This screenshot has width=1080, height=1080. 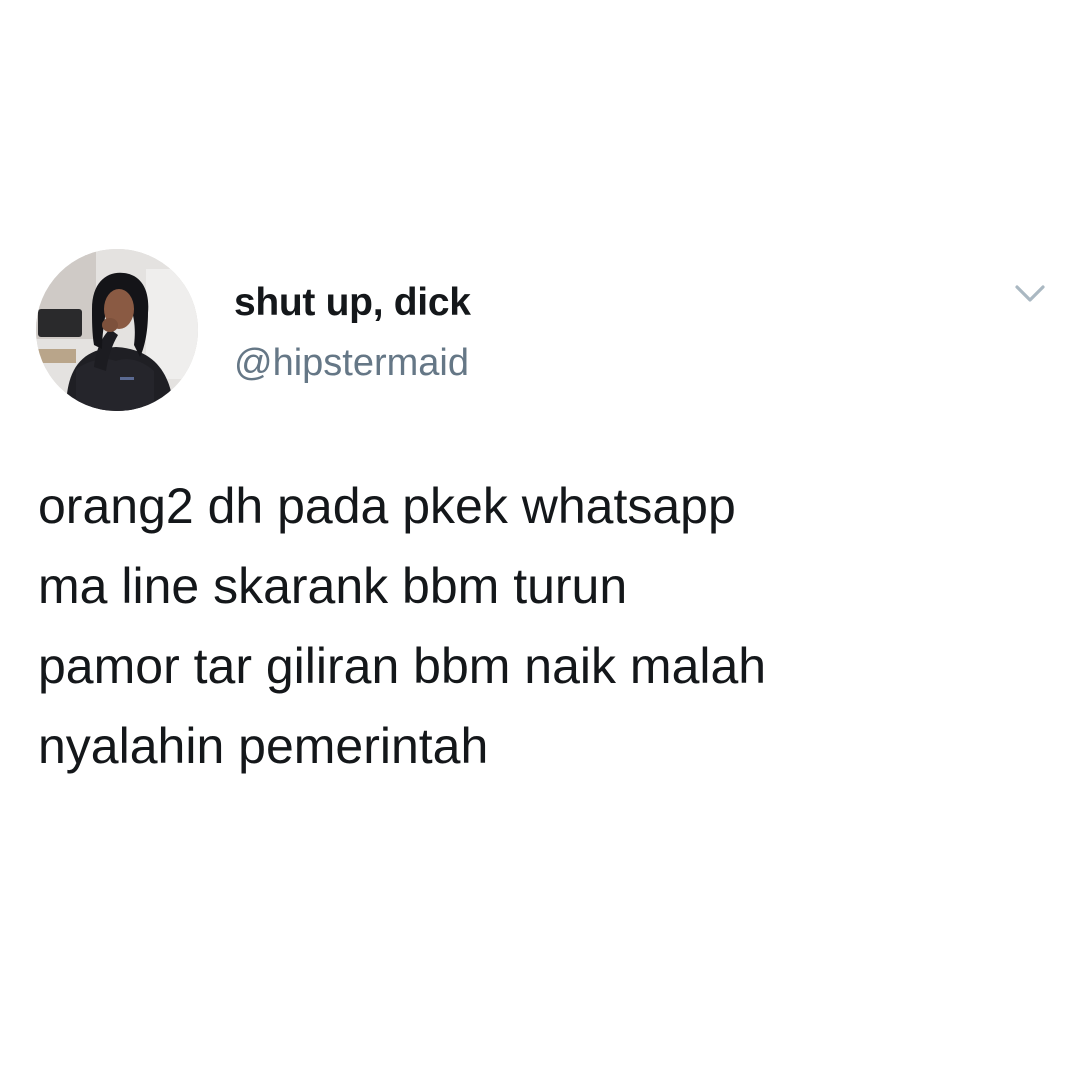 I want to click on avatar, so click(x=117, y=330).